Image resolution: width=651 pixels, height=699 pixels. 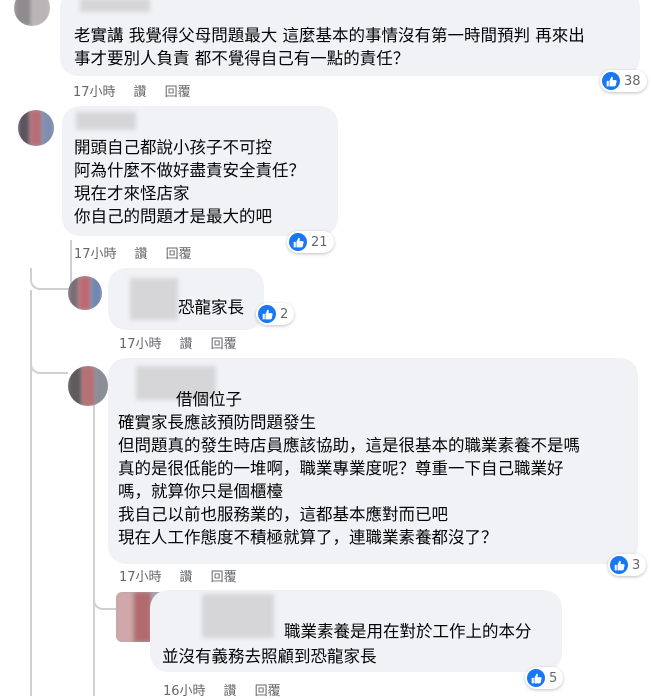 What do you see at coordinates (184, 691) in the screenshot?
I see `timestamp: 16小時` at bounding box center [184, 691].